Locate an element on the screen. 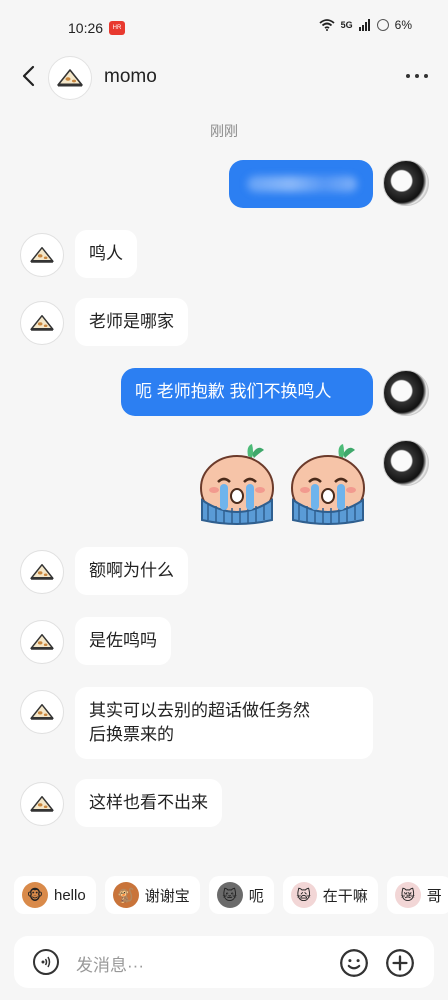  signal-label: 5G is located at coordinates (346, 25).